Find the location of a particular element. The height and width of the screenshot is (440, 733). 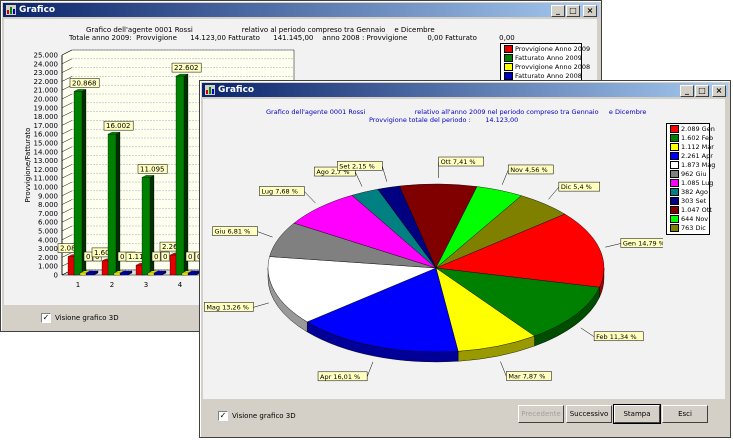

bar-window-titlebar: Grafico _ □ × is located at coordinates (301, 10).